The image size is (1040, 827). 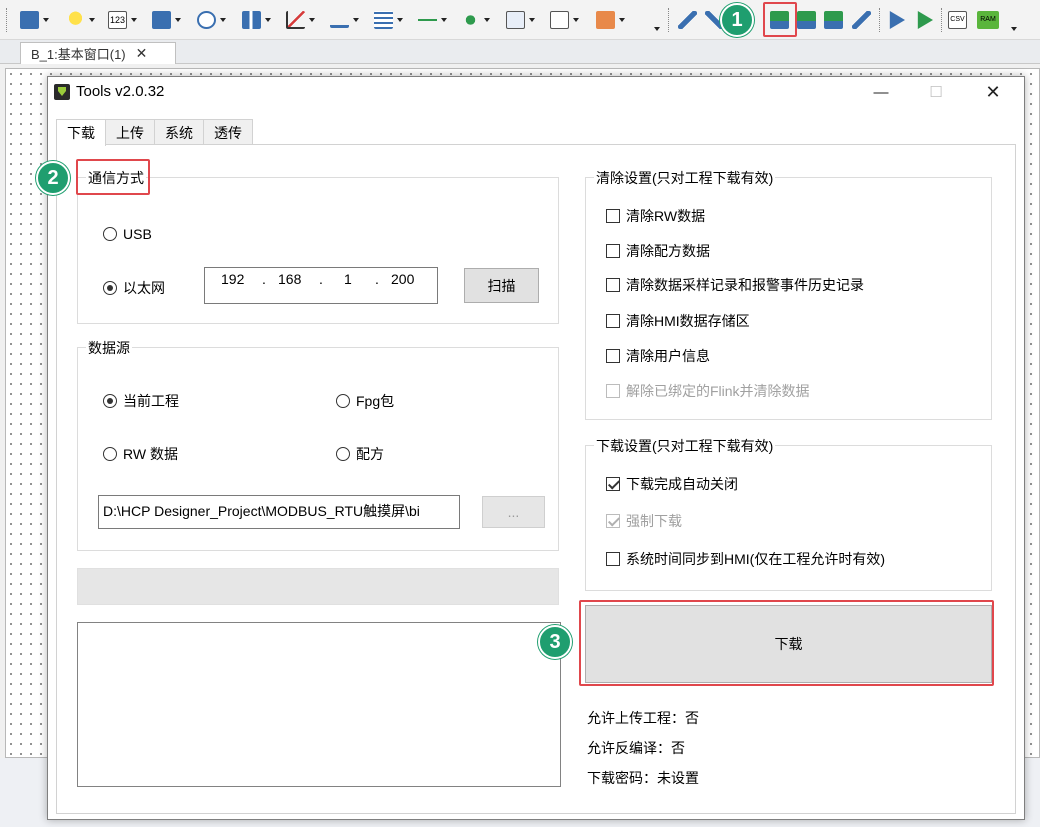 What do you see at coordinates (470, 20) in the screenshot?
I see `move-icon` at bounding box center [470, 20].